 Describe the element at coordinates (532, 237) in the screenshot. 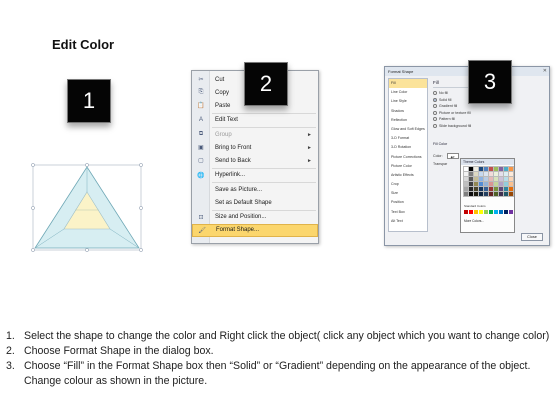

I see `close-button: Close` at that location.